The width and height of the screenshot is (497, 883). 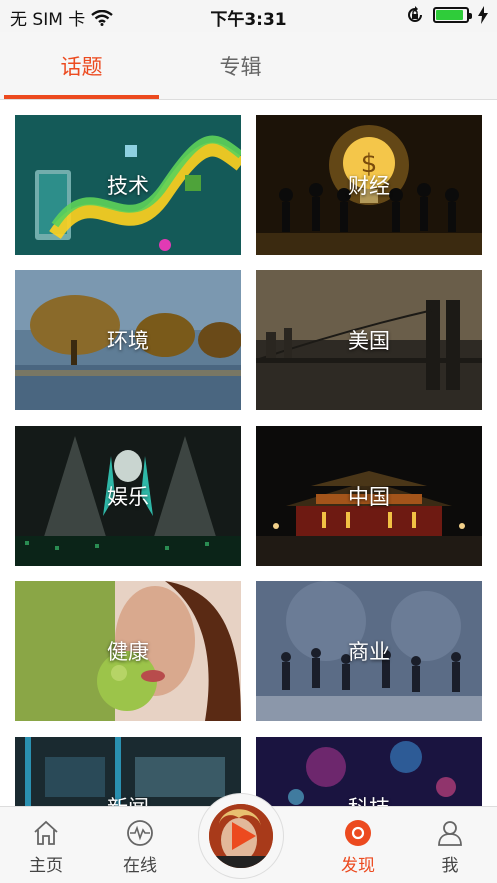 I want to click on topic-label: 财经, so click(x=369, y=186).